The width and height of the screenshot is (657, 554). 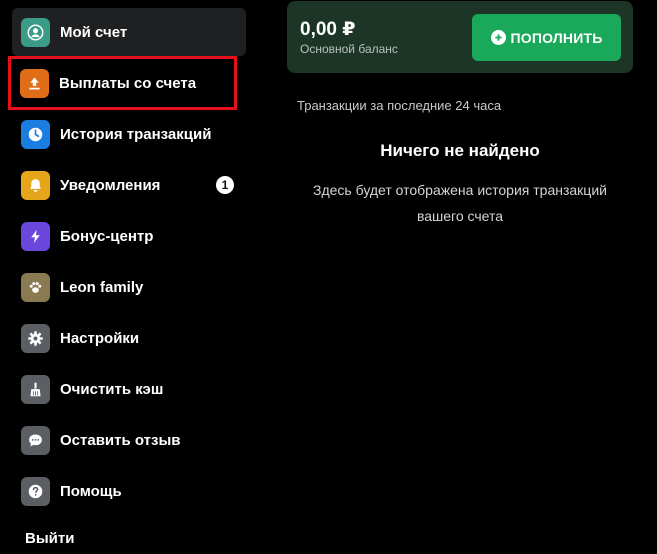 I want to click on sidebar-item-leave-feedback: Оставить отзыв, so click(x=129, y=440).